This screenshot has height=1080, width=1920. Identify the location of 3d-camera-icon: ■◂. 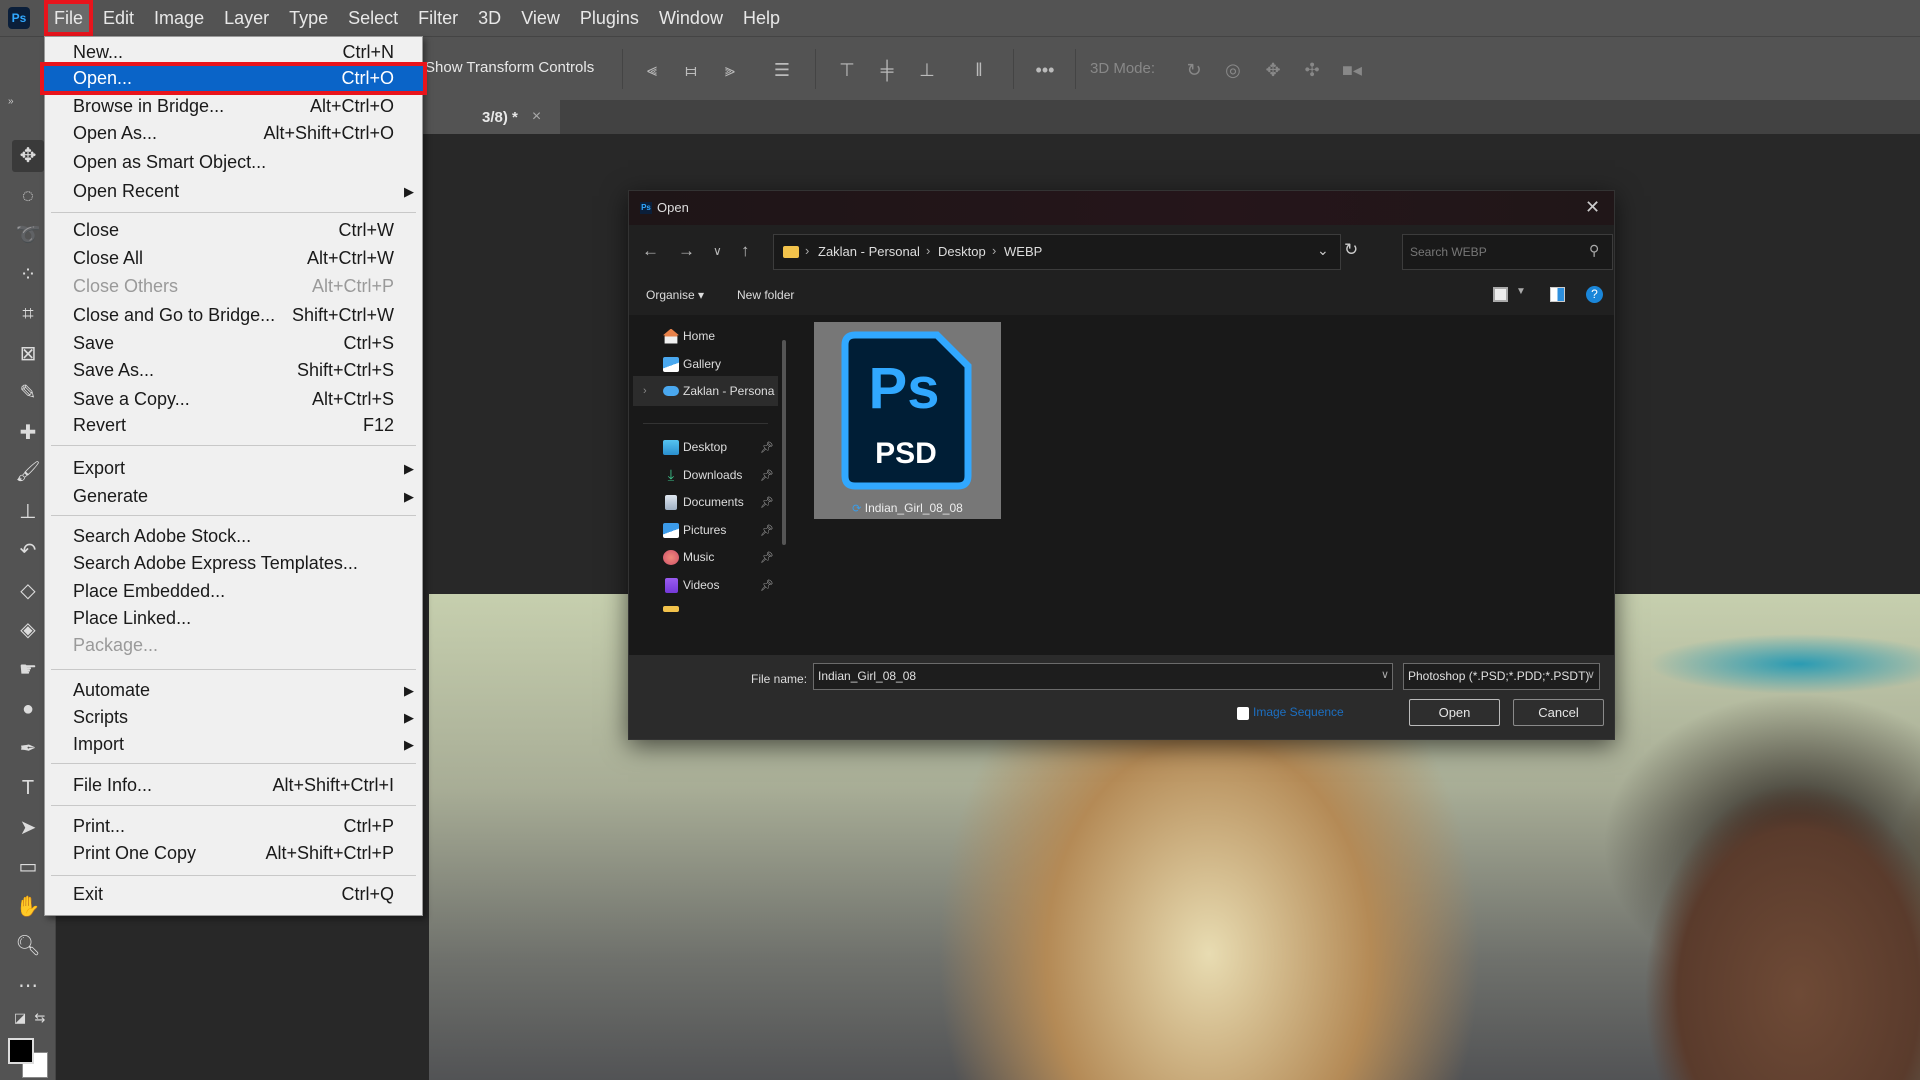
(1352, 70).